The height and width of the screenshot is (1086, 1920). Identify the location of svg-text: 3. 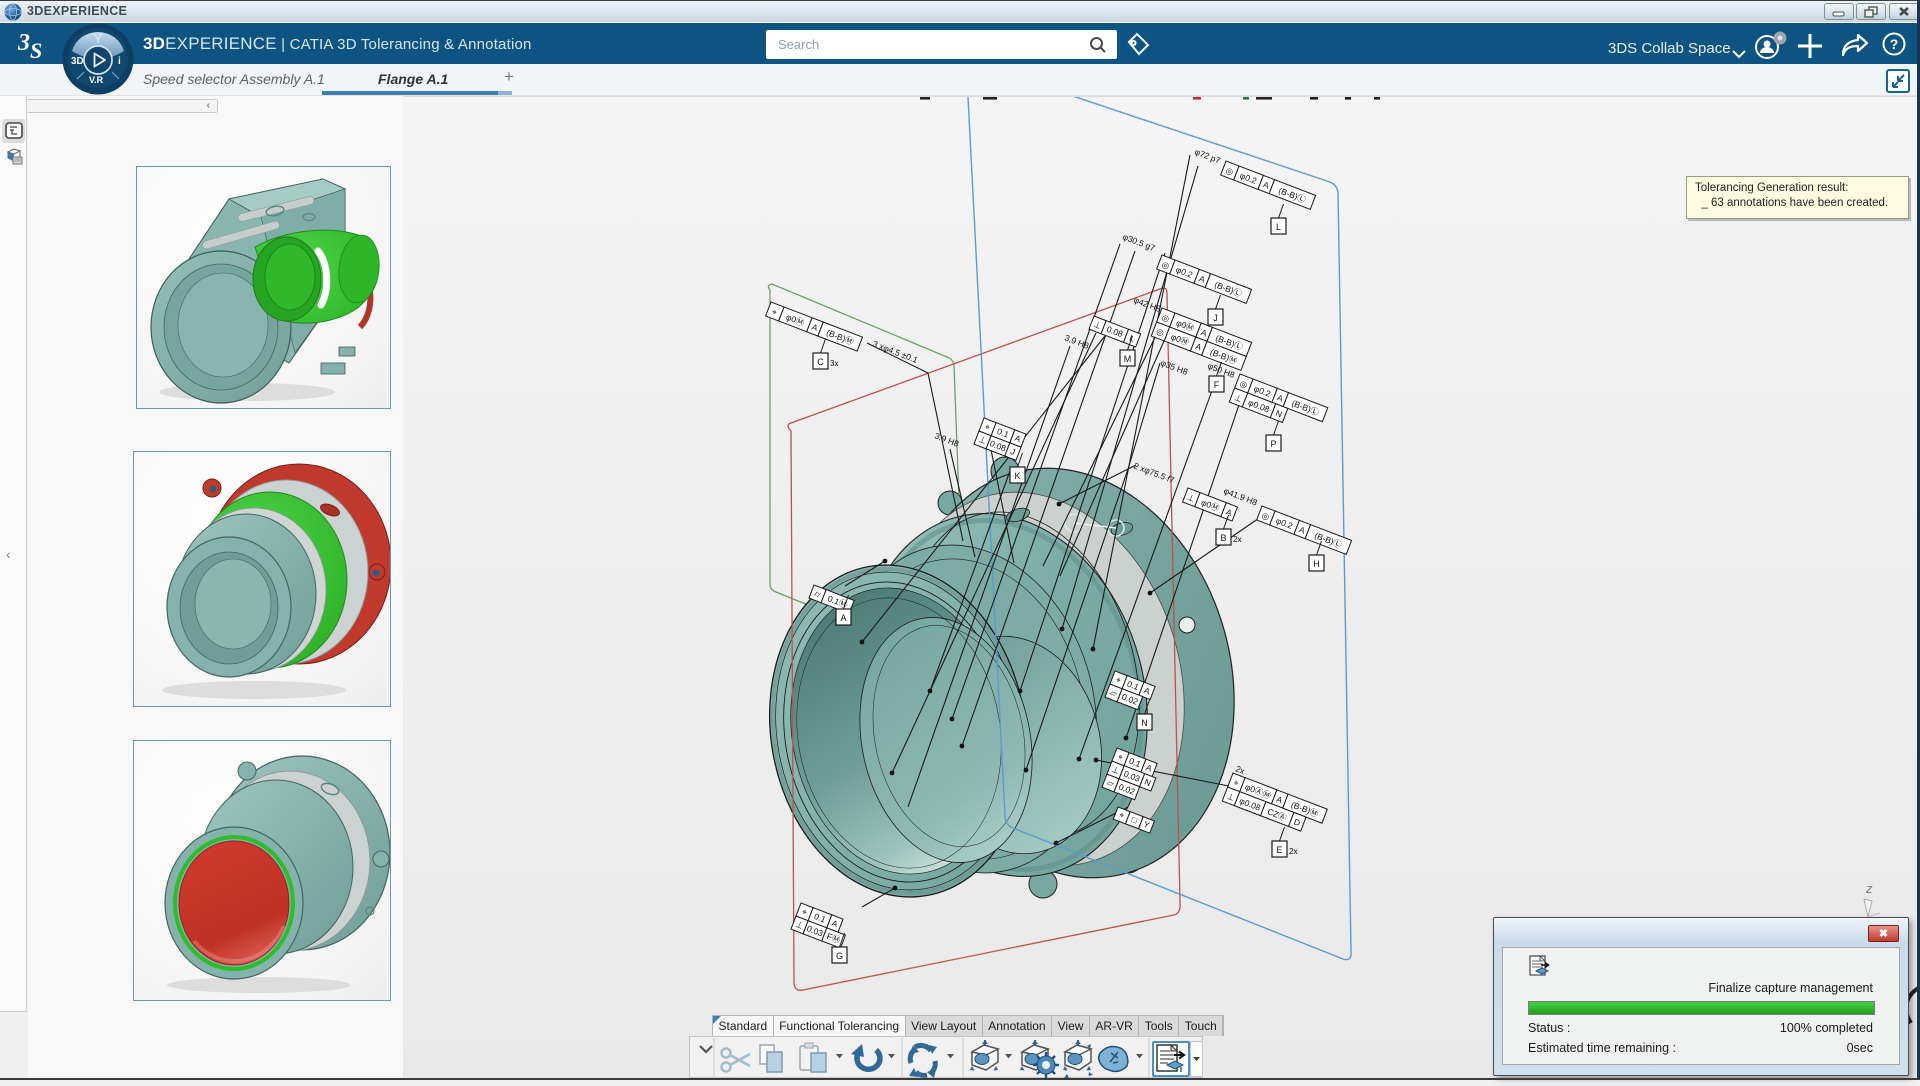
(23, 43).